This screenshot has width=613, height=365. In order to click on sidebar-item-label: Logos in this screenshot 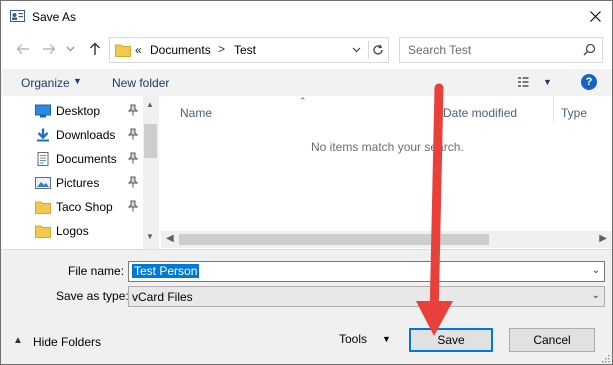, I will do `click(72, 231)`.